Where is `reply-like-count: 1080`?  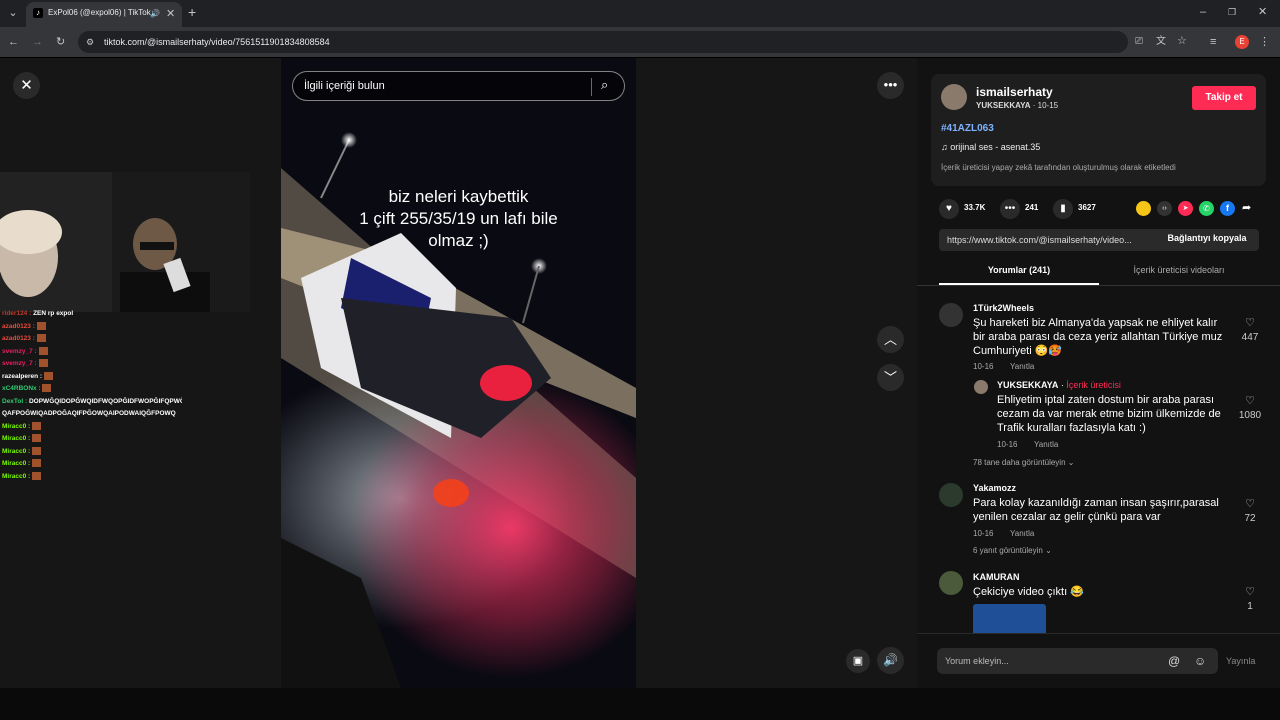
reply-like-count: 1080 is located at coordinates (1250, 415).